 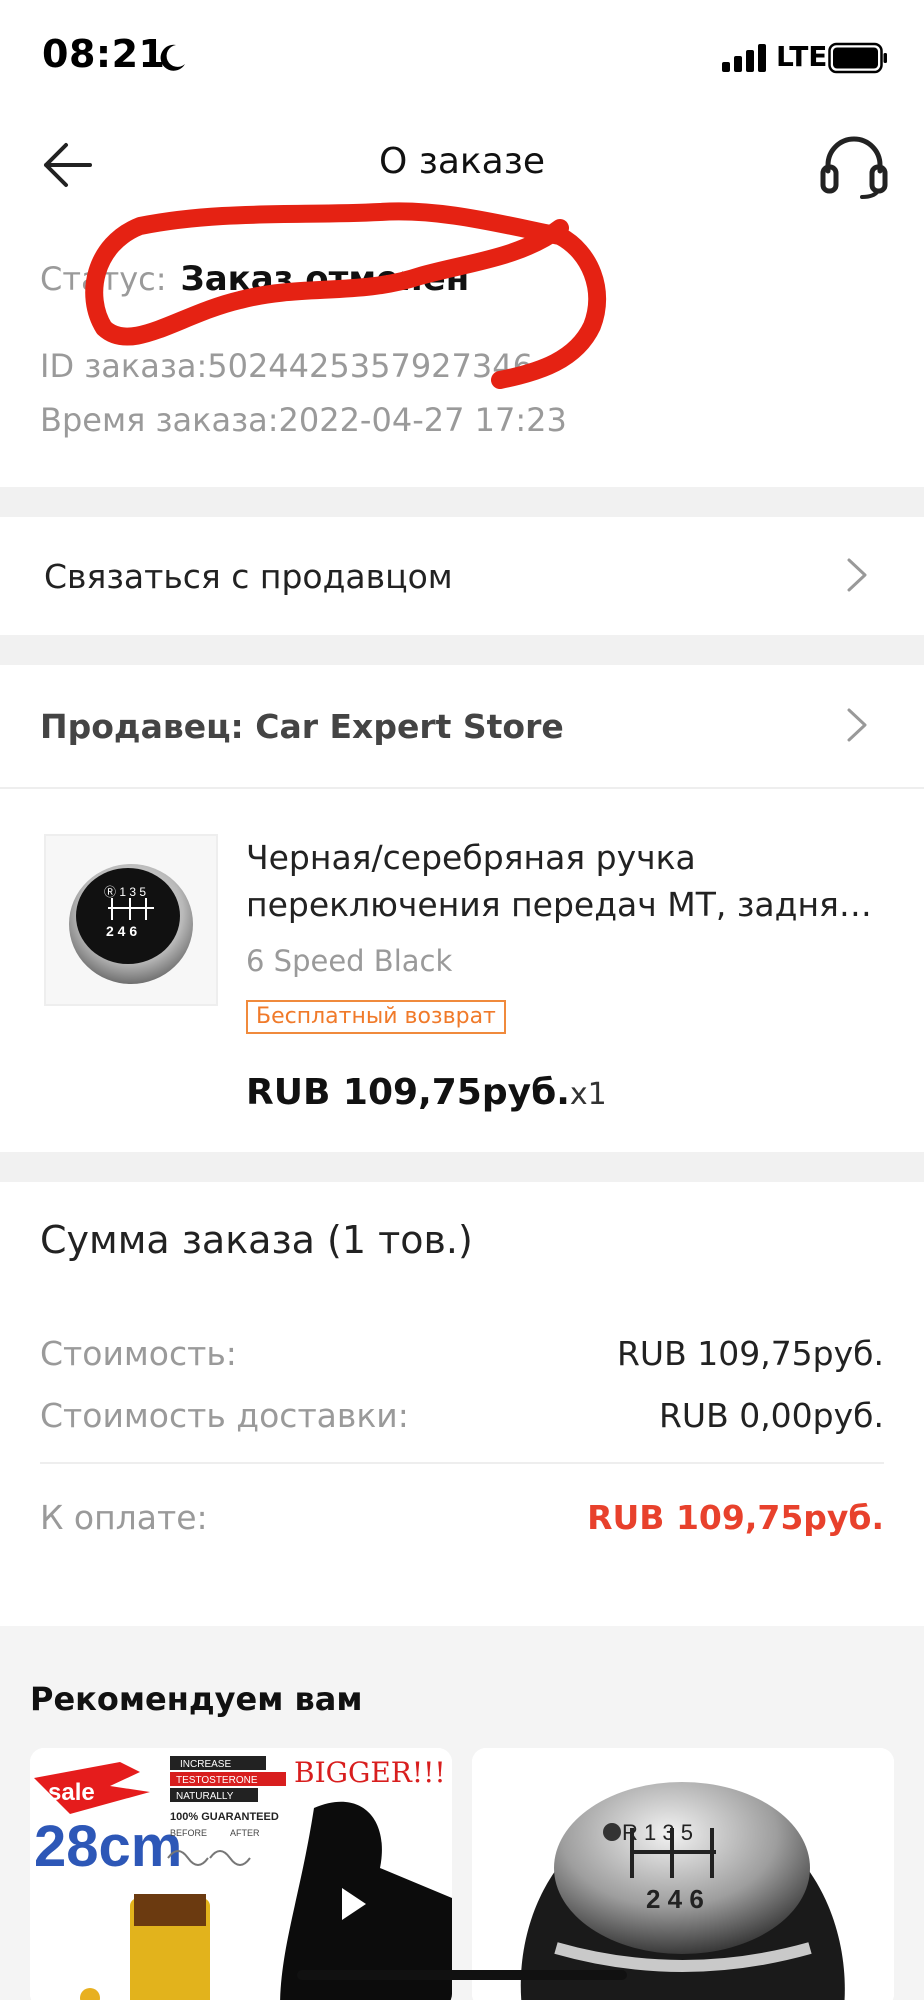 What do you see at coordinates (750, 1353) in the screenshot?
I see `cost-value: RUB 109,75руб.` at bounding box center [750, 1353].